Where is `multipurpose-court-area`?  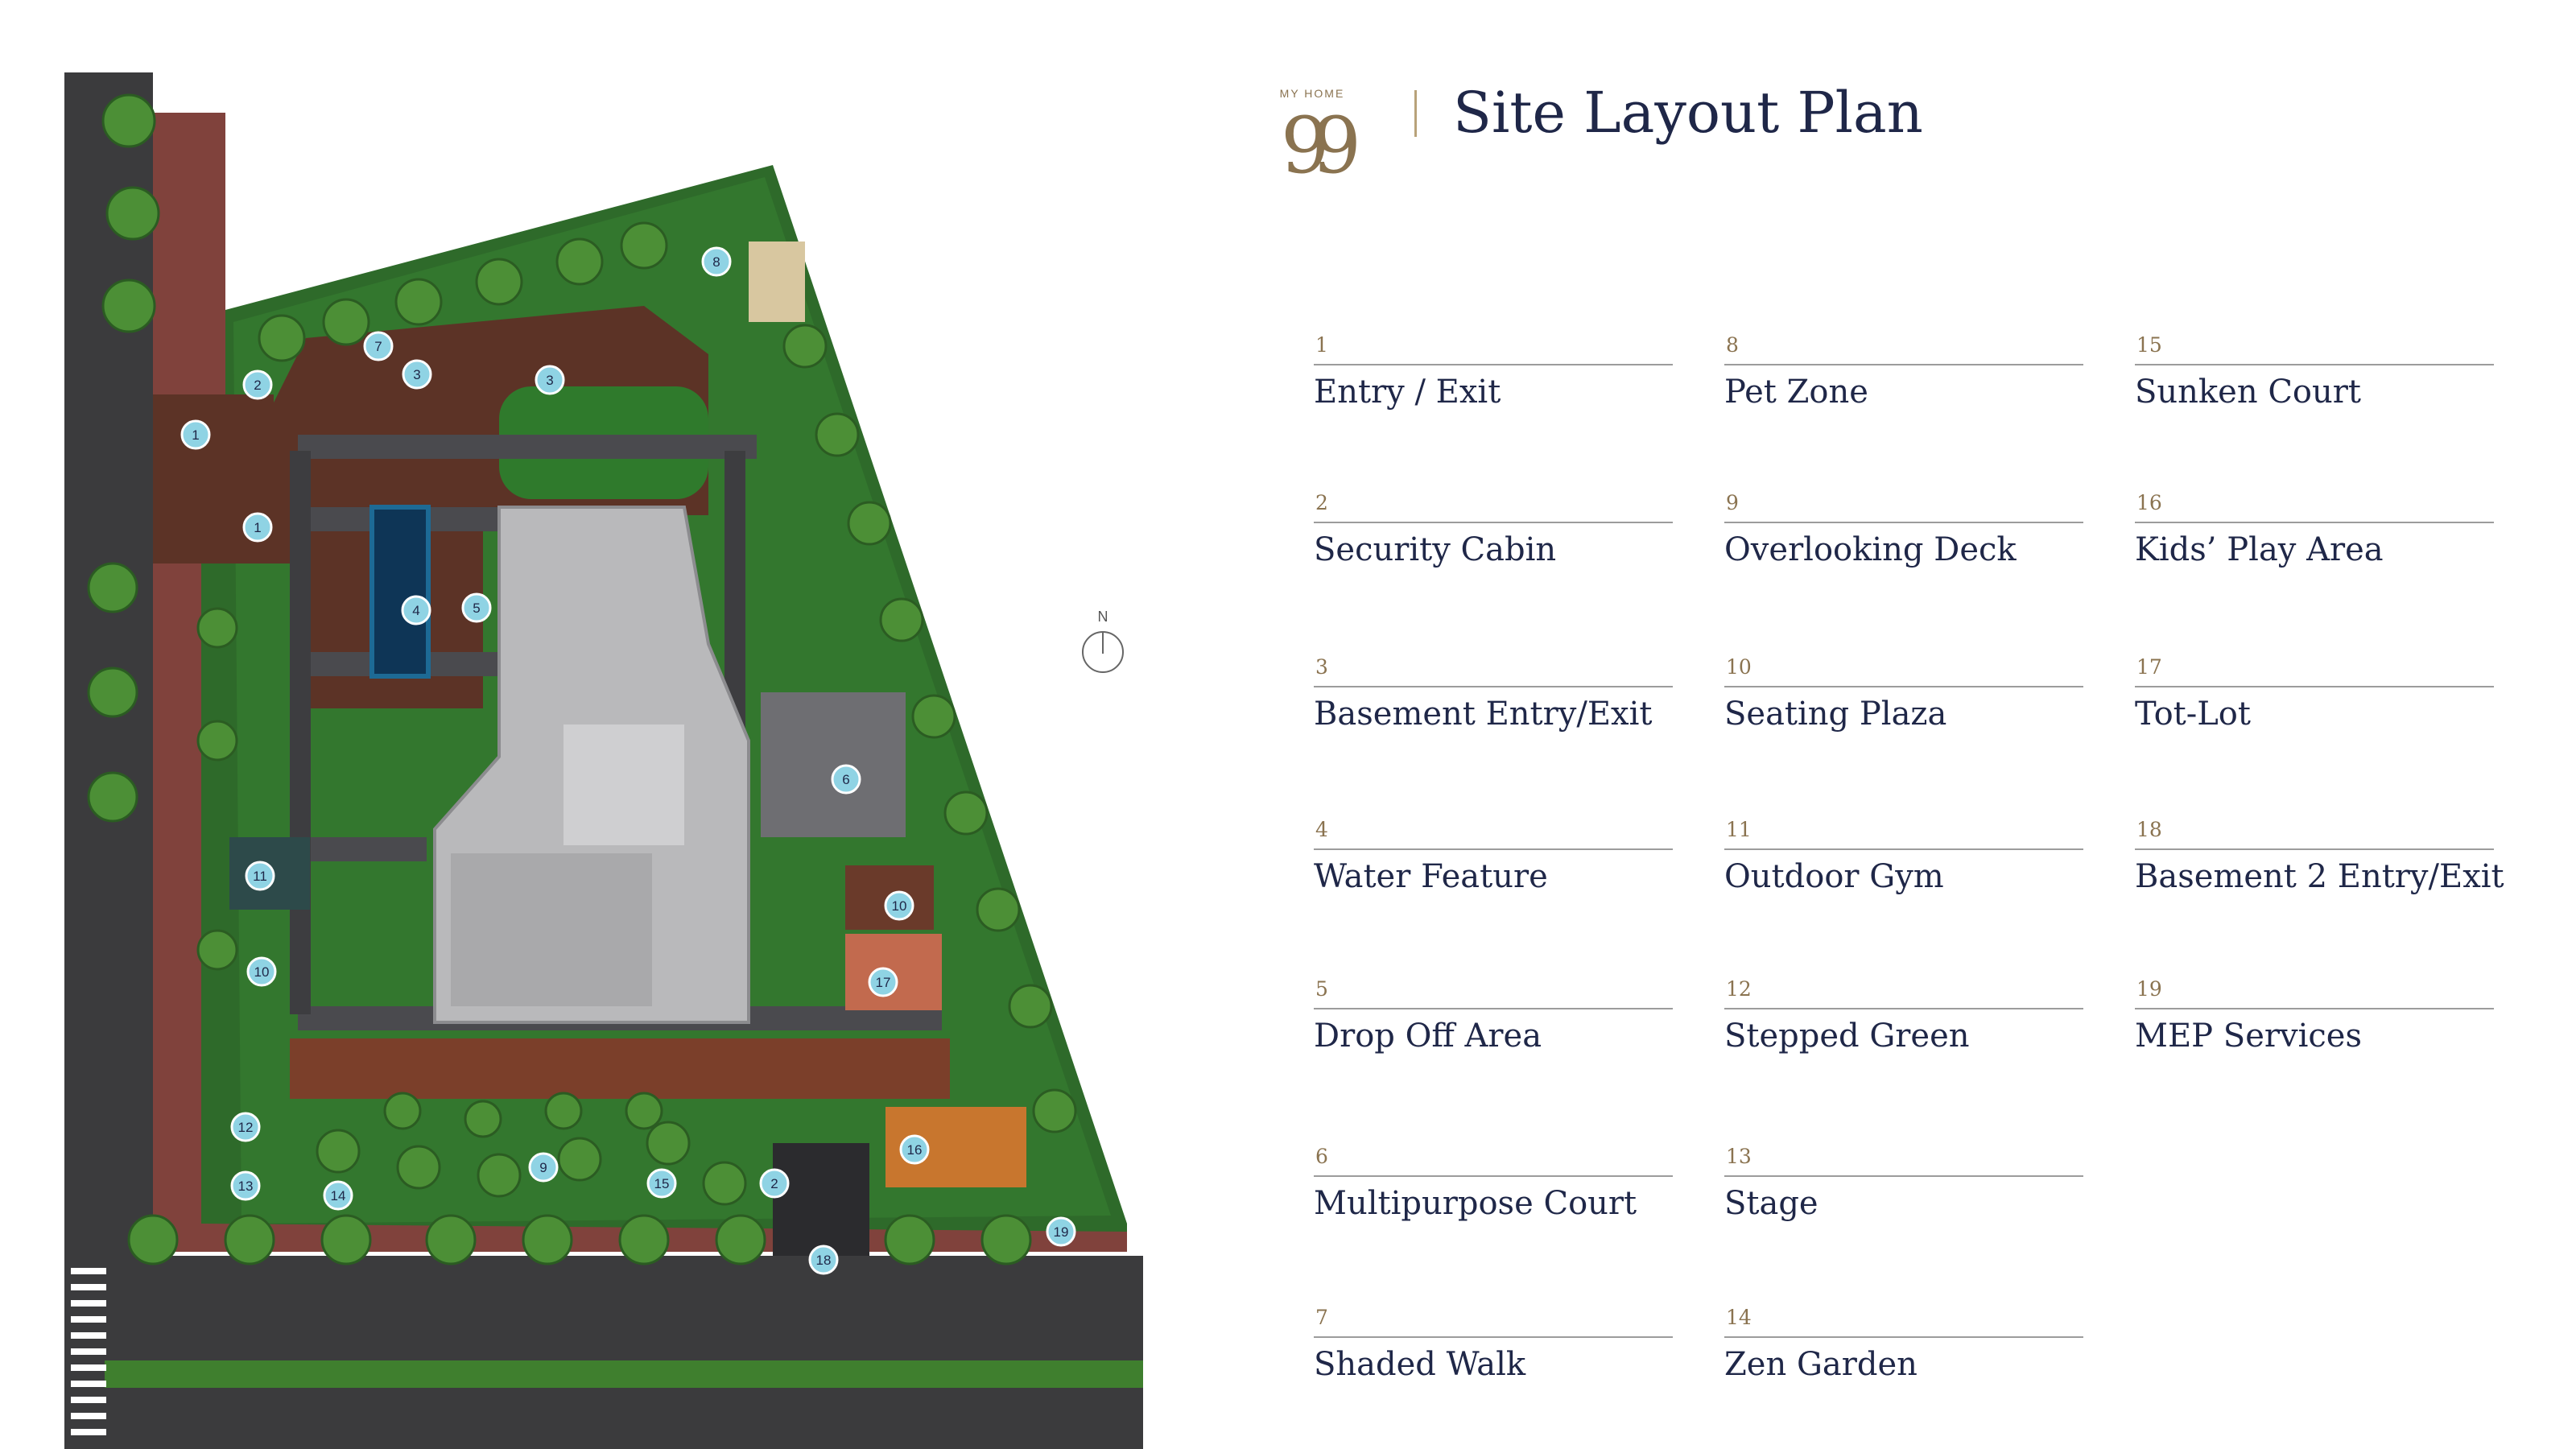 multipurpose-court-area is located at coordinates (833, 764).